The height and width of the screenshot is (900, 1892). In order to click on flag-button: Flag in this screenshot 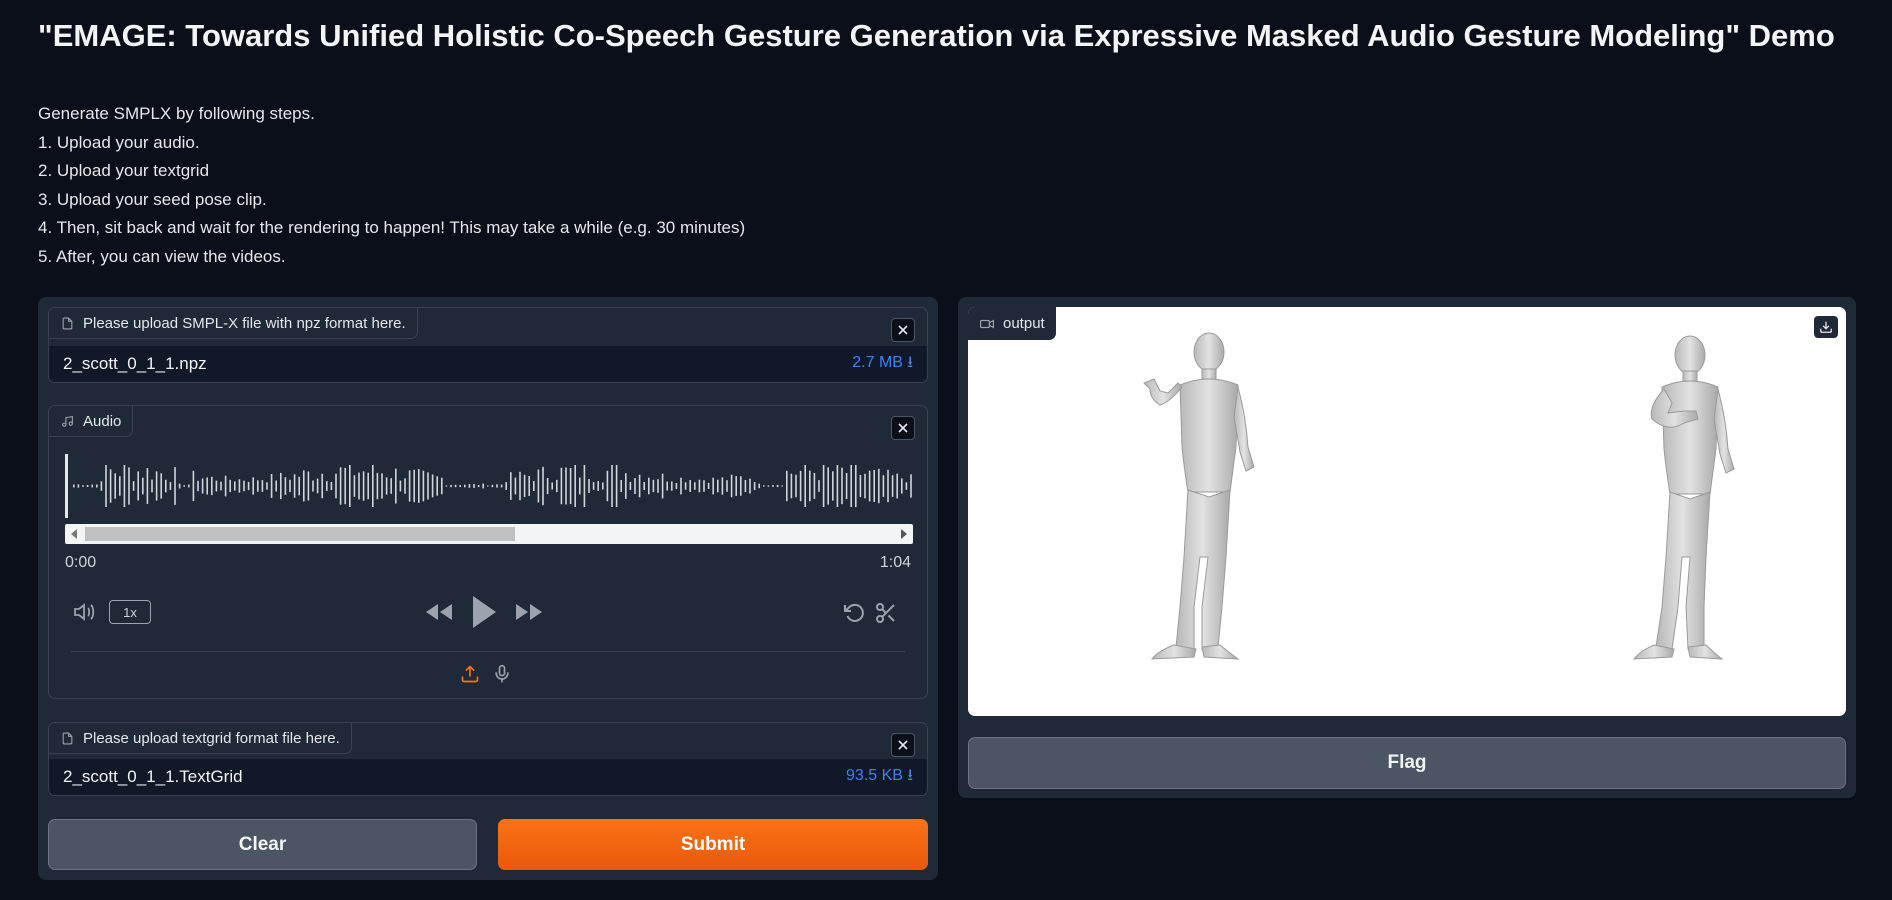, I will do `click(1407, 763)`.